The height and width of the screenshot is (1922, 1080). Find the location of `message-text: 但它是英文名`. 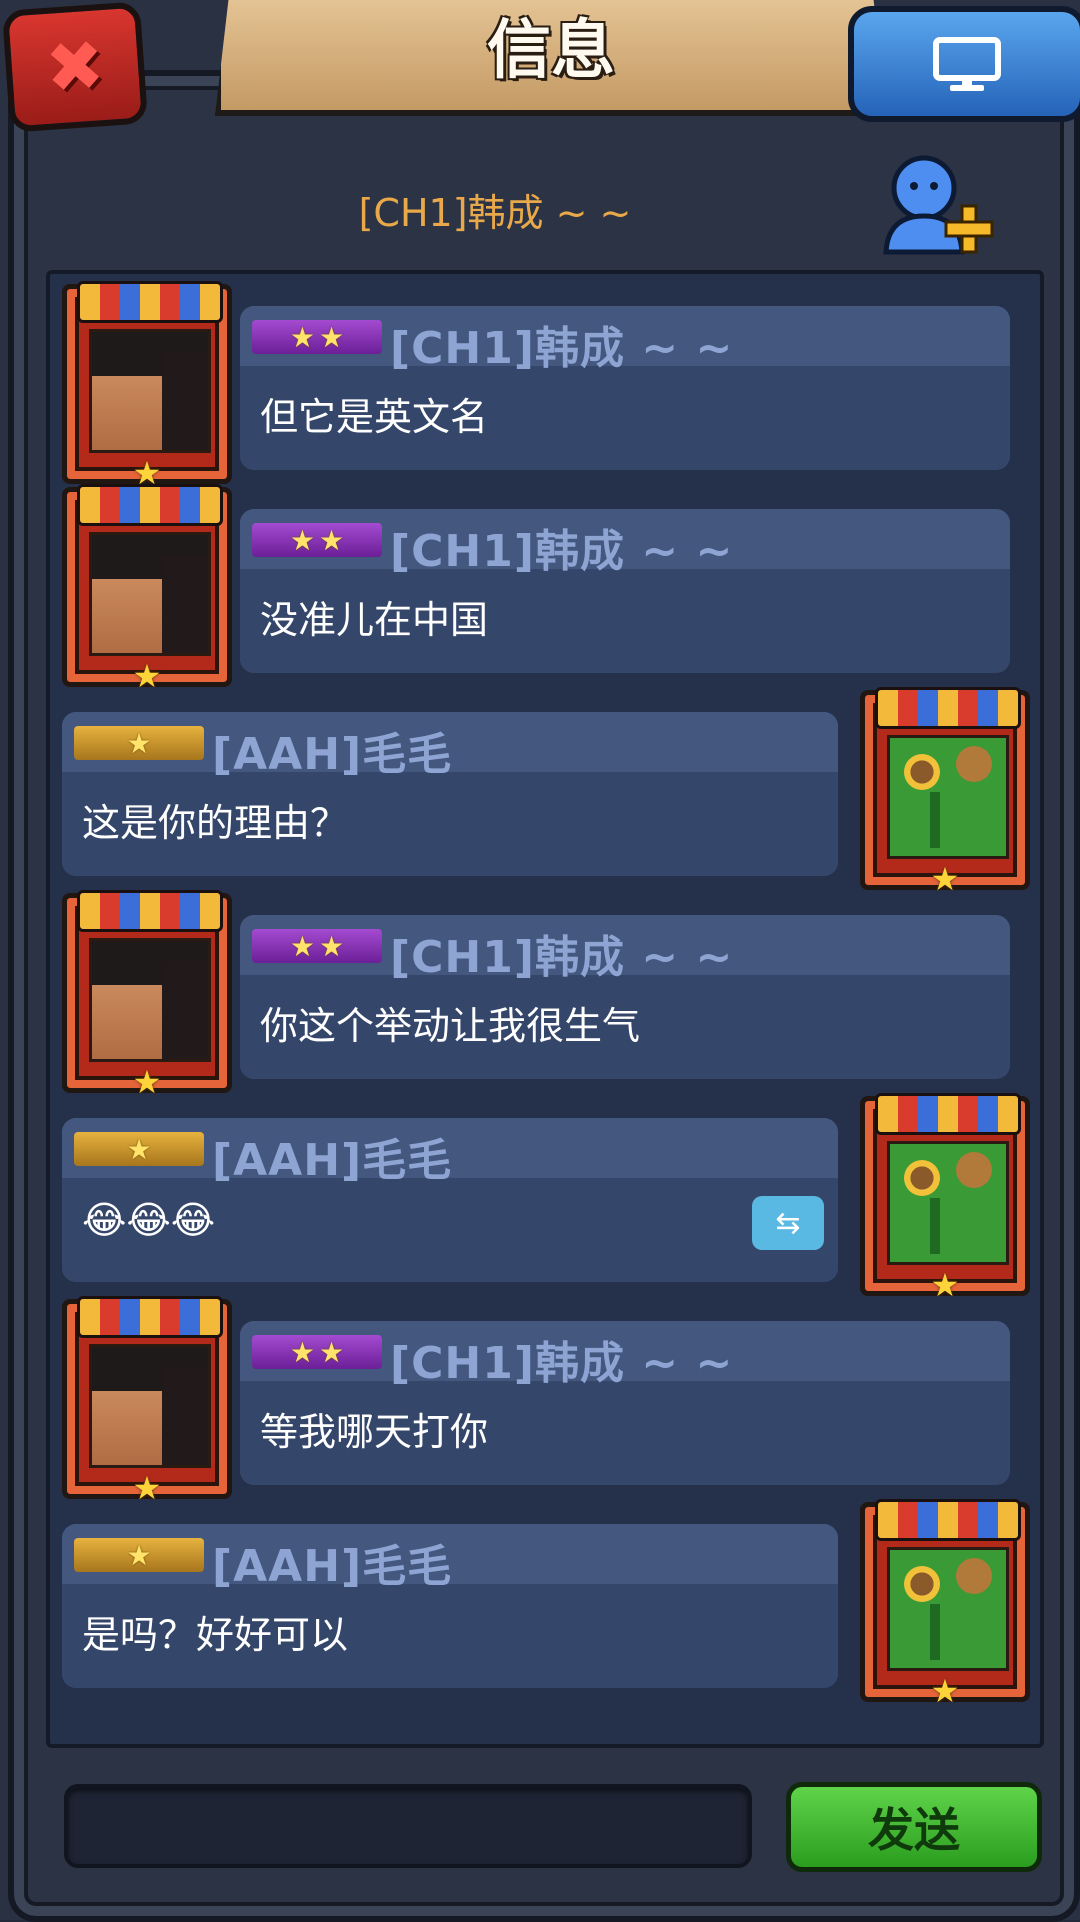

message-text: 但它是英文名 is located at coordinates (374, 417).